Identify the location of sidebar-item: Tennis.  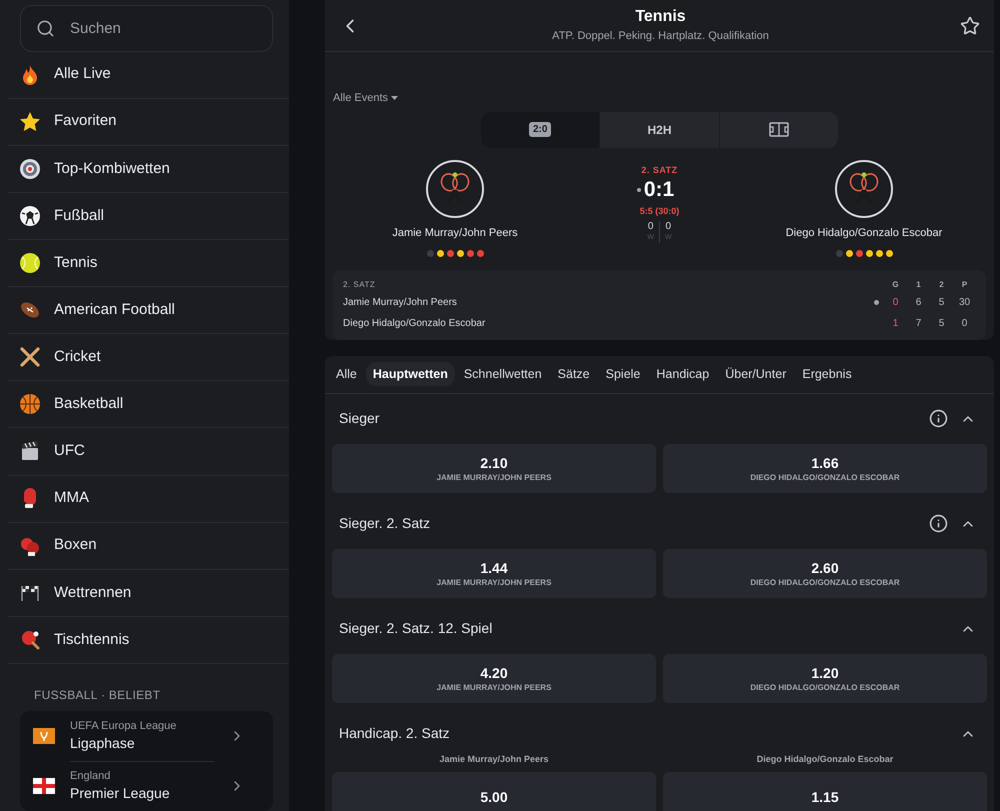
(148, 264).